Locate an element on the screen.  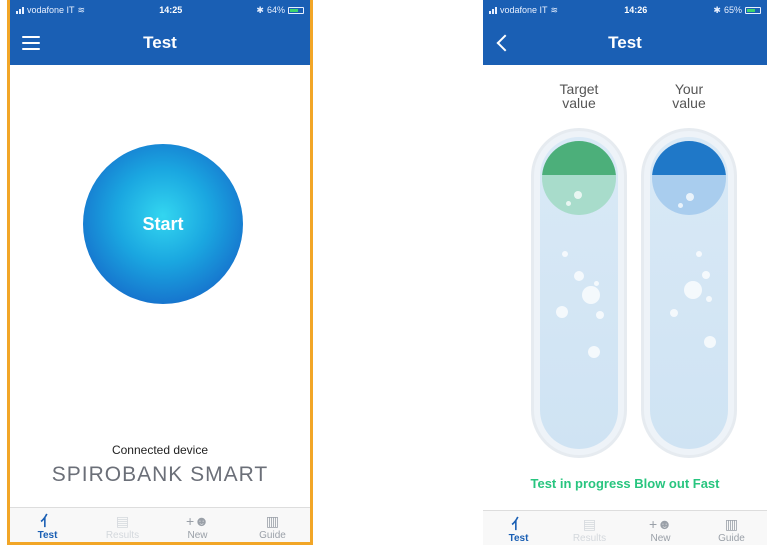
menu-button is located at coordinates (31, 42).